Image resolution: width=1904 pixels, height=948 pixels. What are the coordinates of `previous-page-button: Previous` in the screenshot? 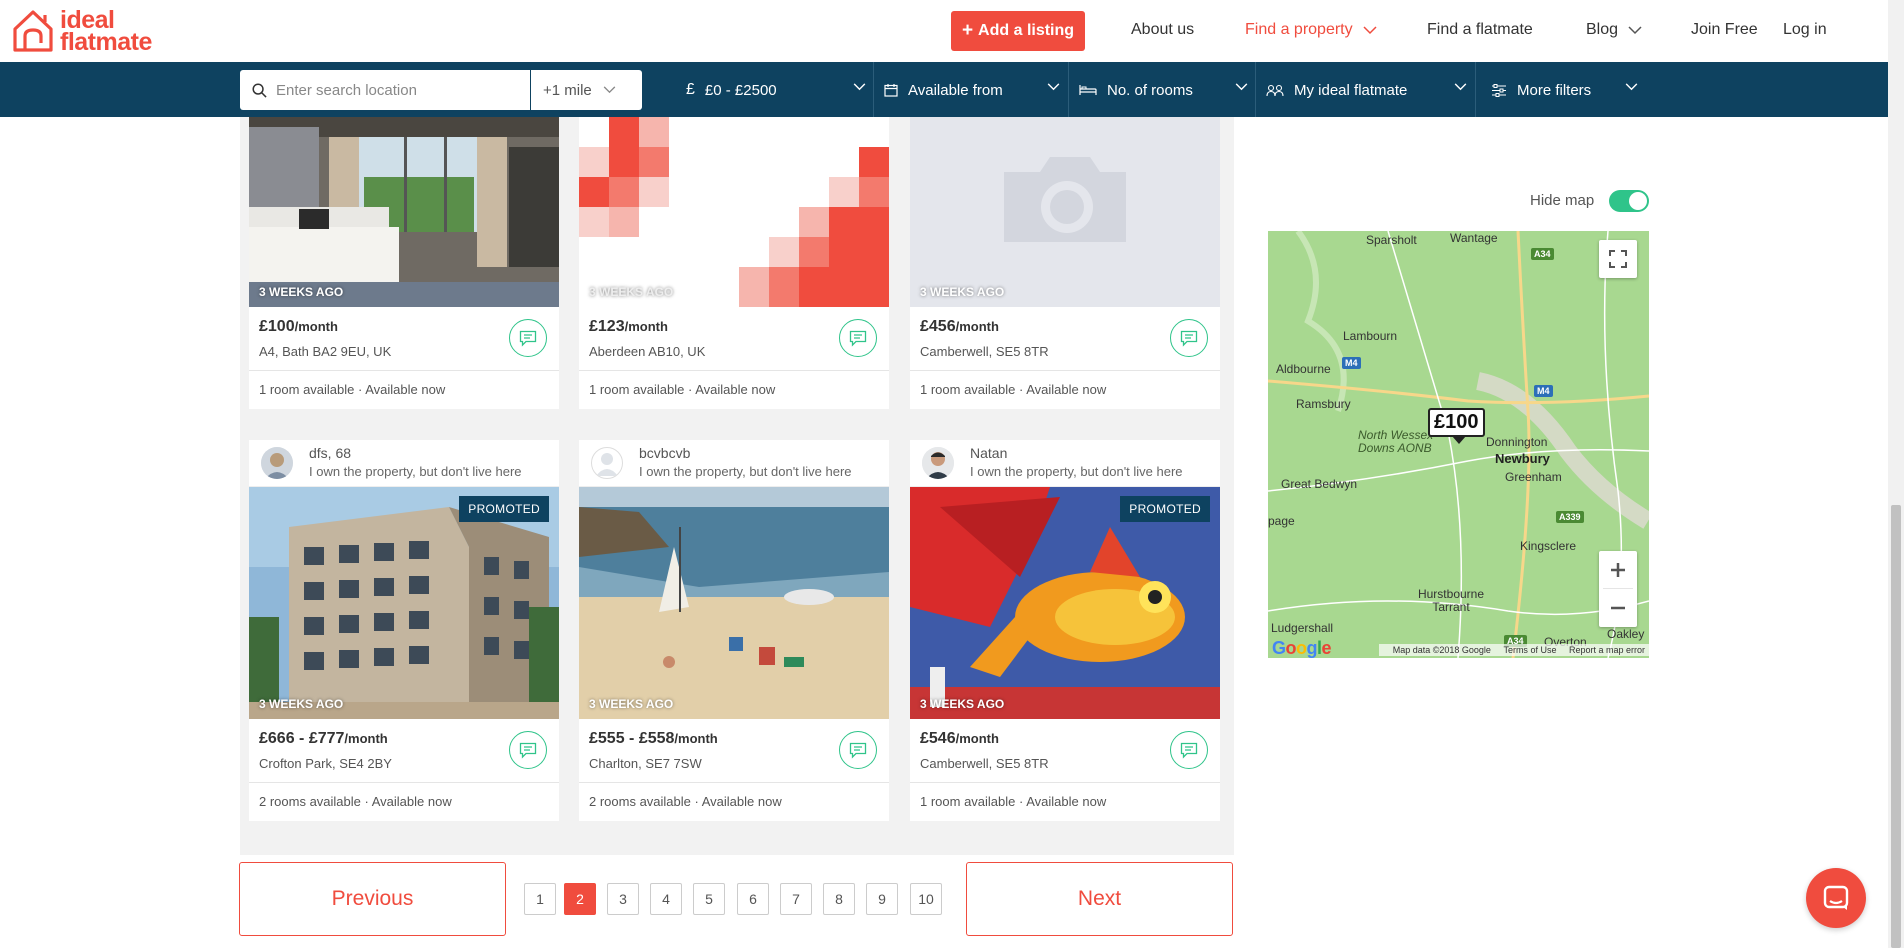 It's located at (372, 899).